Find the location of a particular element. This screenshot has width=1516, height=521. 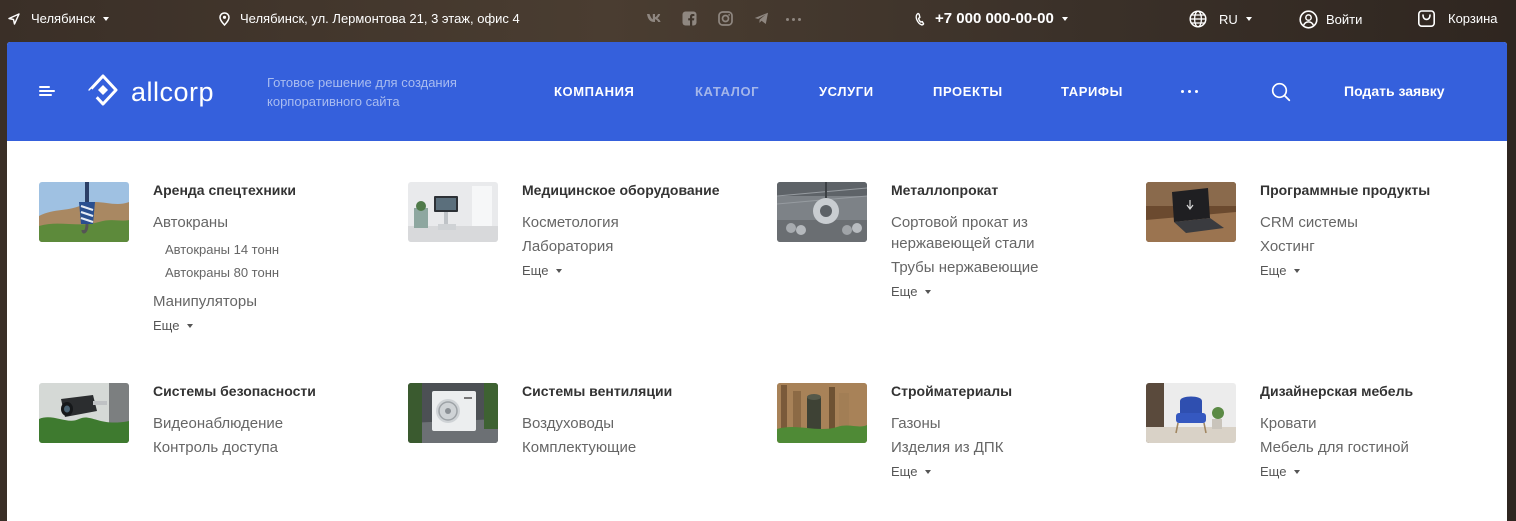

phone-selector: +7 000 000-00-00 is located at coordinates (991, 18).